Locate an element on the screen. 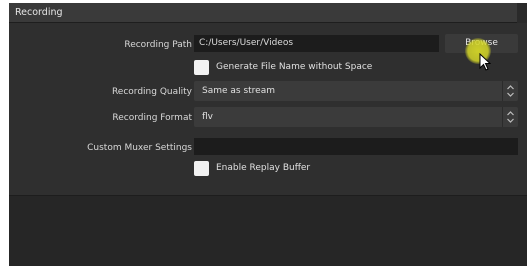 The image size is (527, 266). group-title: Recording is located at coordinates (39, 12).